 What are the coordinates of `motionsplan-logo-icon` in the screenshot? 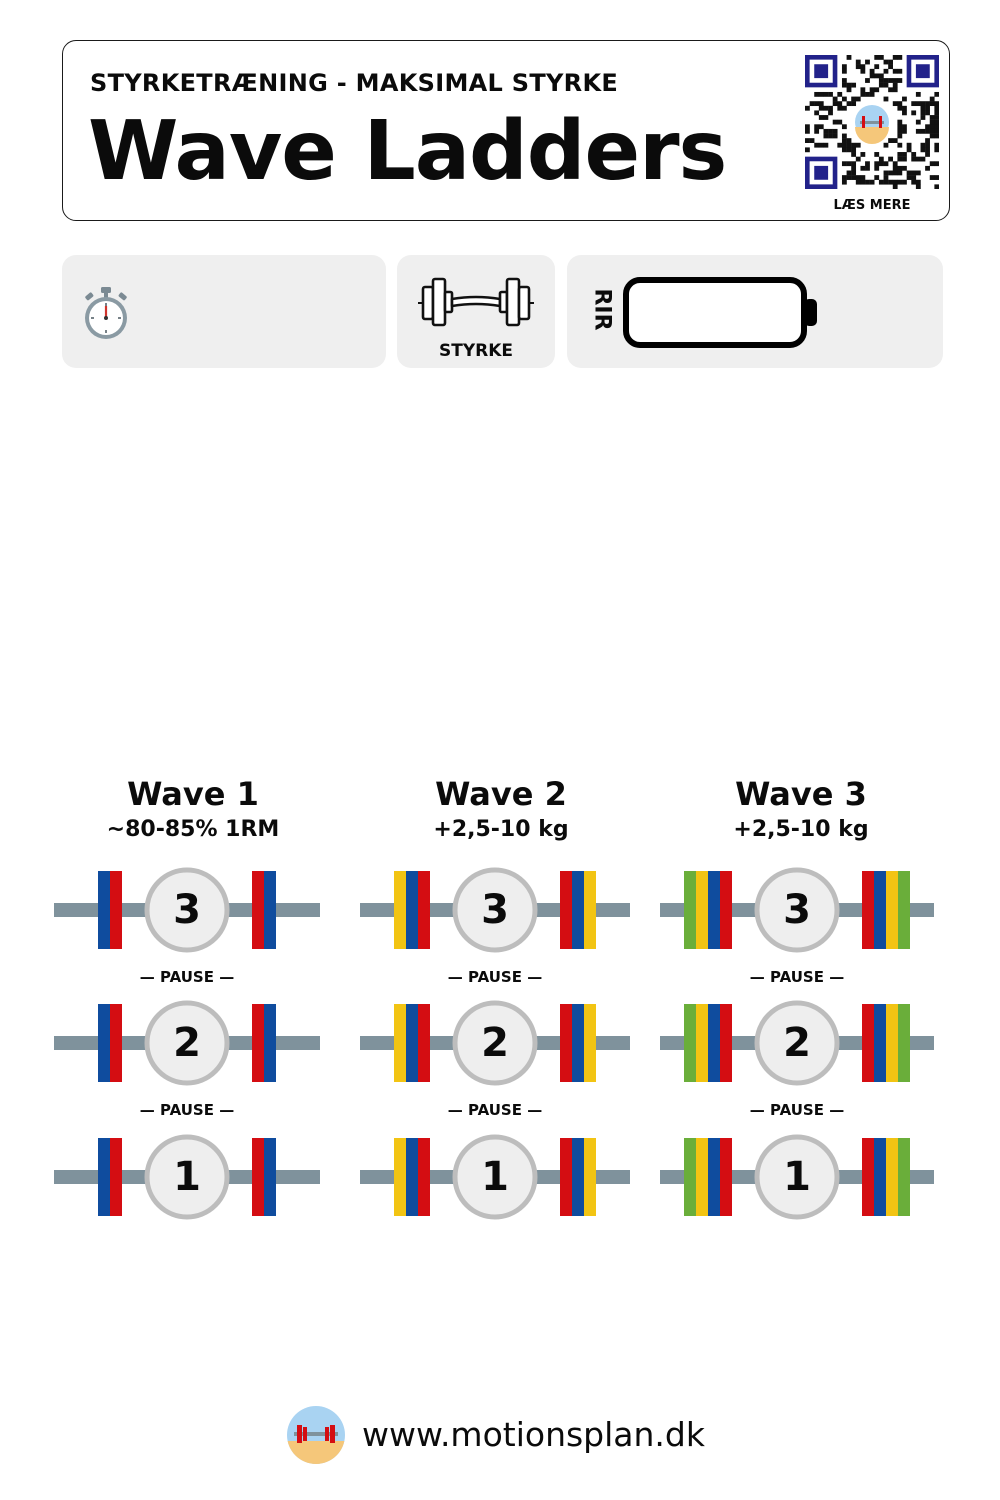 It's located at (316, 1435).